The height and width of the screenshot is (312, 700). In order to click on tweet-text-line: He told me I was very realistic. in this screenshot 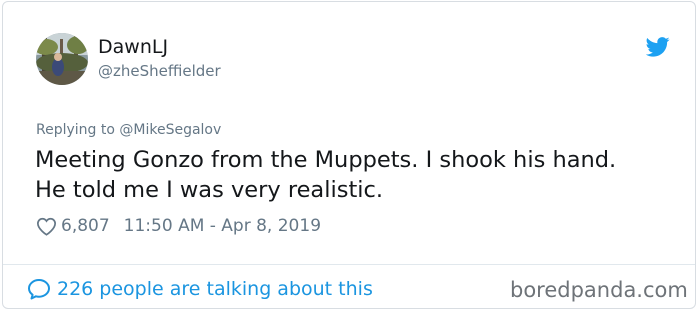, I will do `click(209, 190)`.